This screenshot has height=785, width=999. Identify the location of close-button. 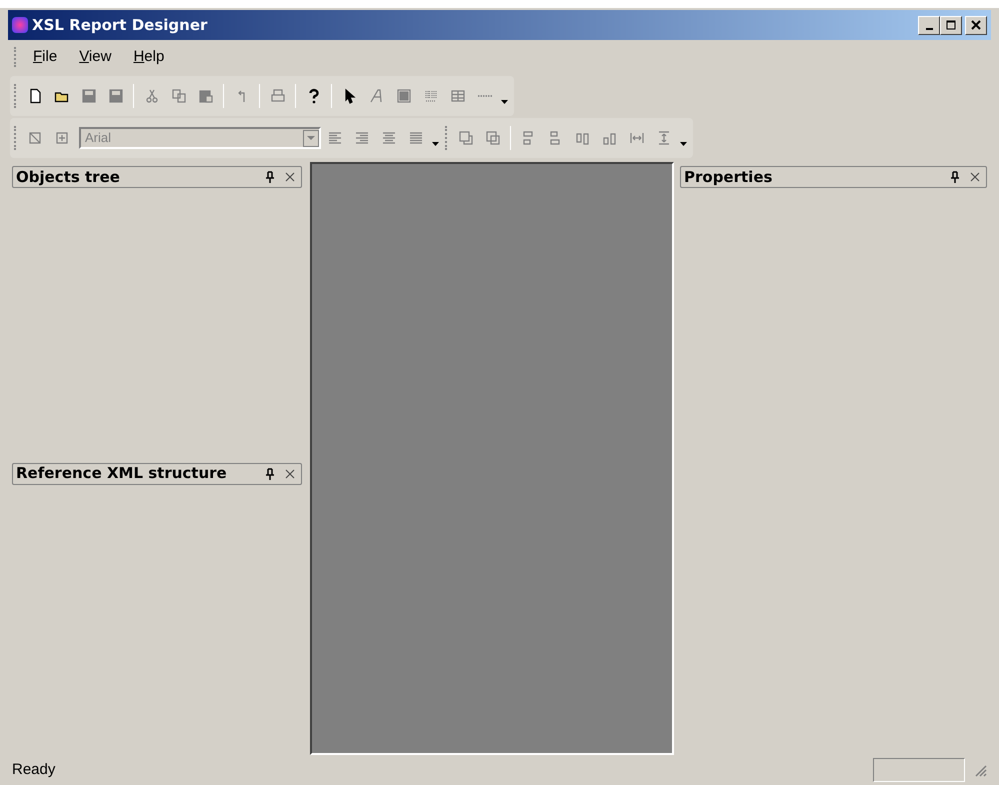
(976, 25).